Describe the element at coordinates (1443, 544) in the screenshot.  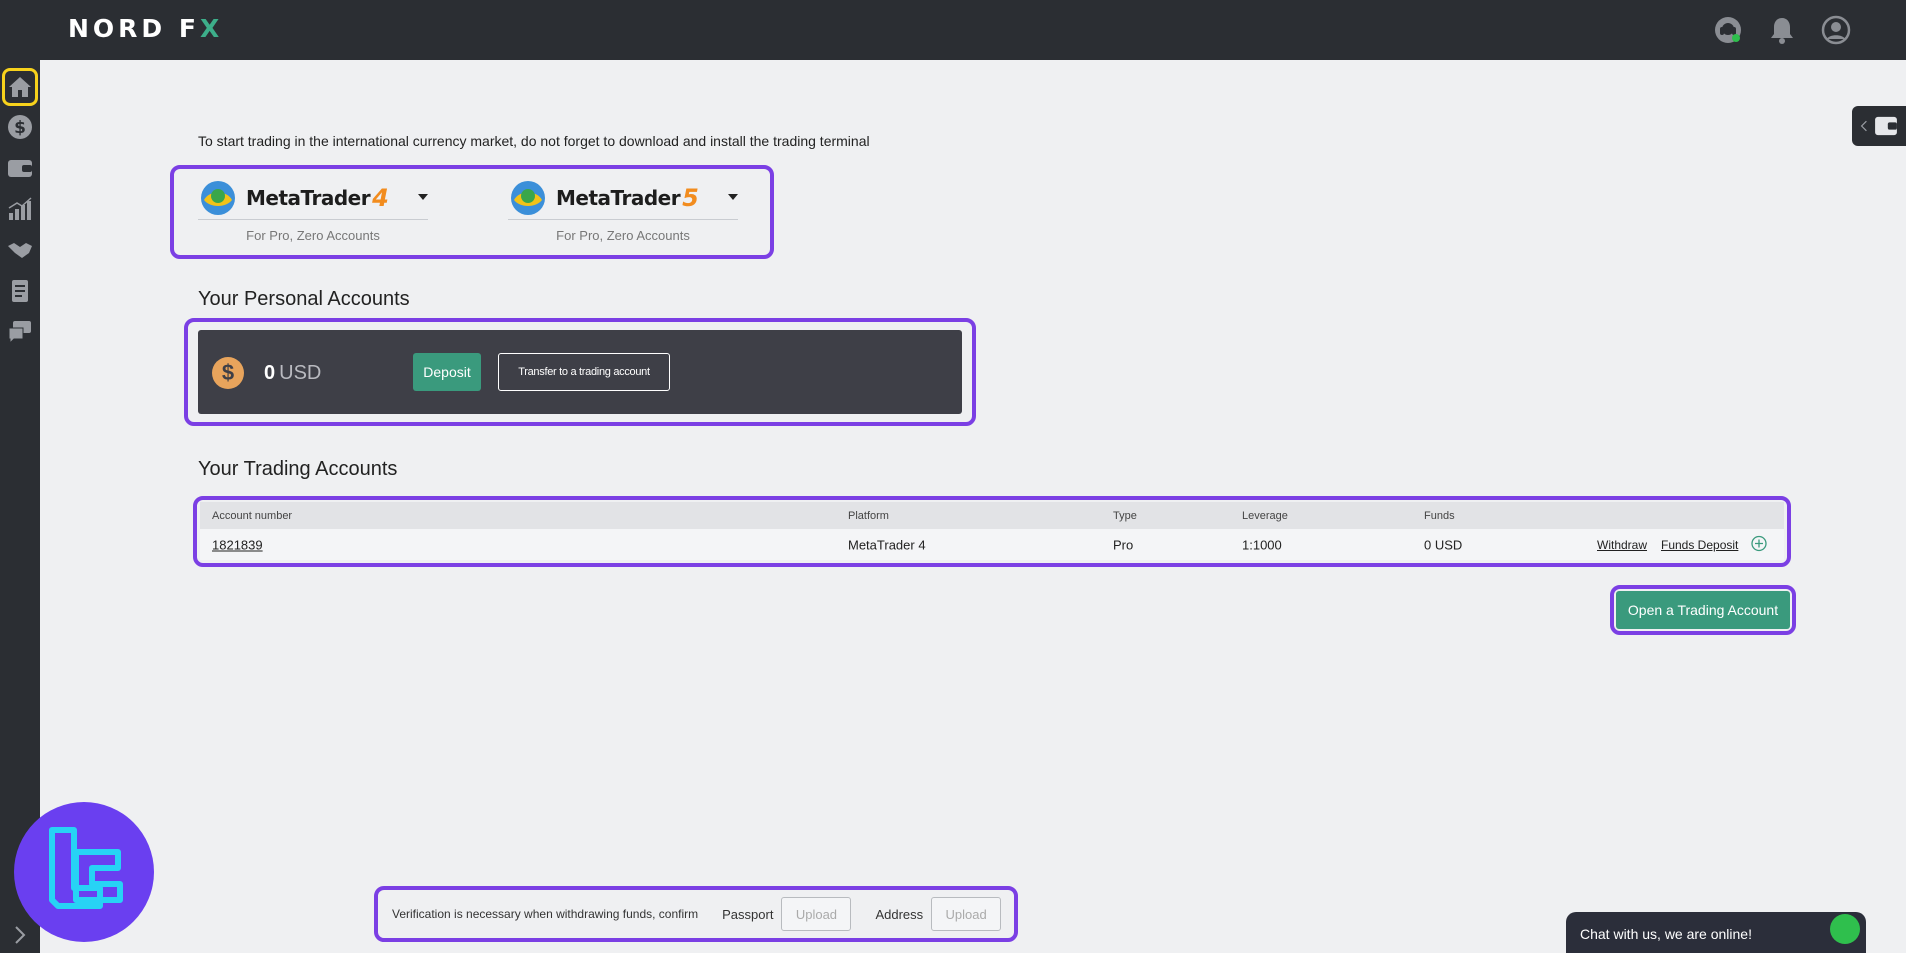
I see `account-funds: 0 USD` at that location.